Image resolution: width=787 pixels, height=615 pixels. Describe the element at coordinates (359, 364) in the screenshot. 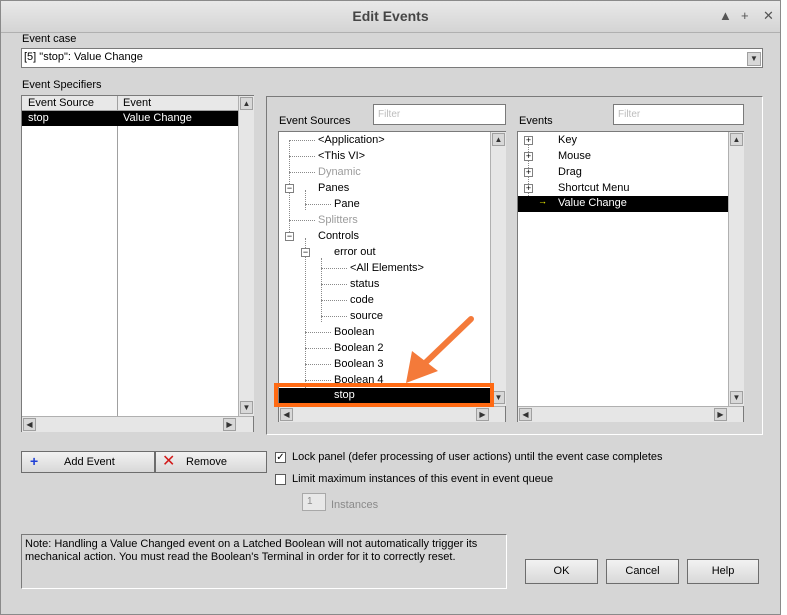

I see `tree-item-boolean-3: Boolean 3` at that location.